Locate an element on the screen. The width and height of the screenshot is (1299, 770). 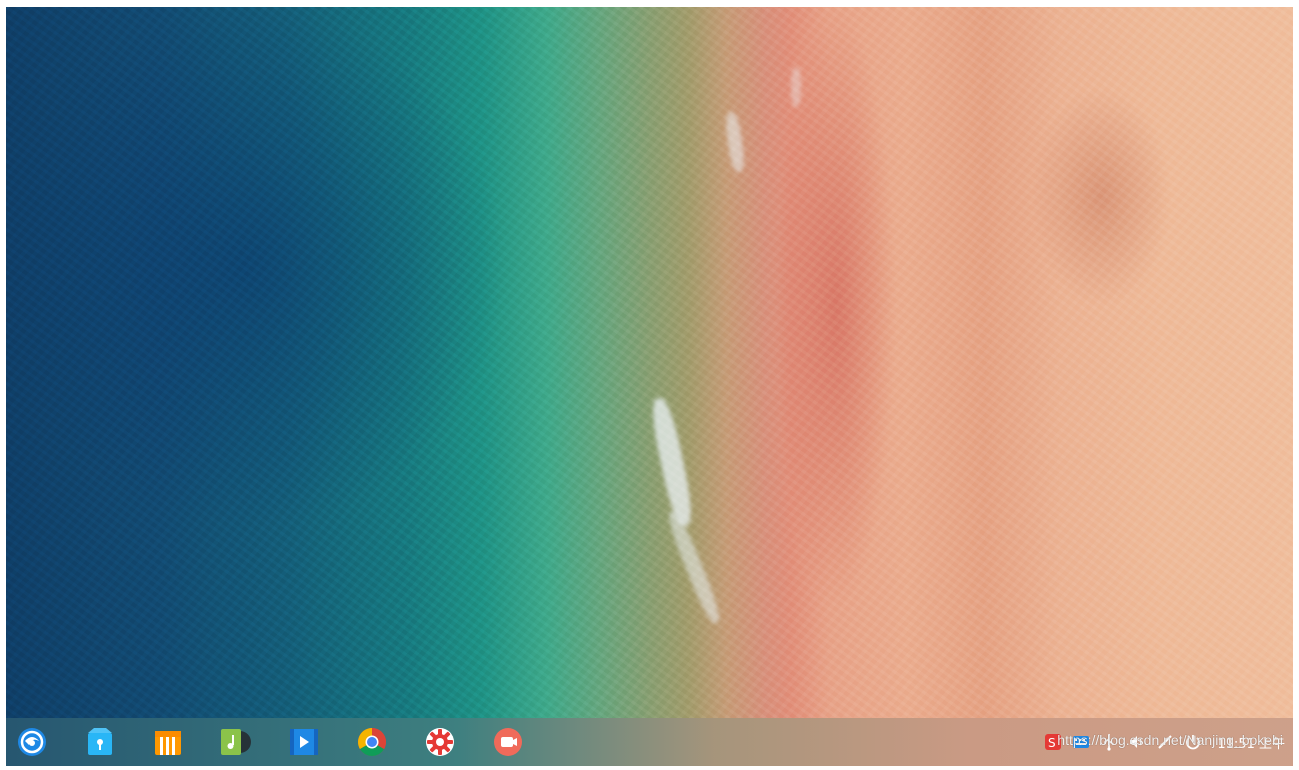
clock: 11:51 上午 is located at coordinates (1251, 742).